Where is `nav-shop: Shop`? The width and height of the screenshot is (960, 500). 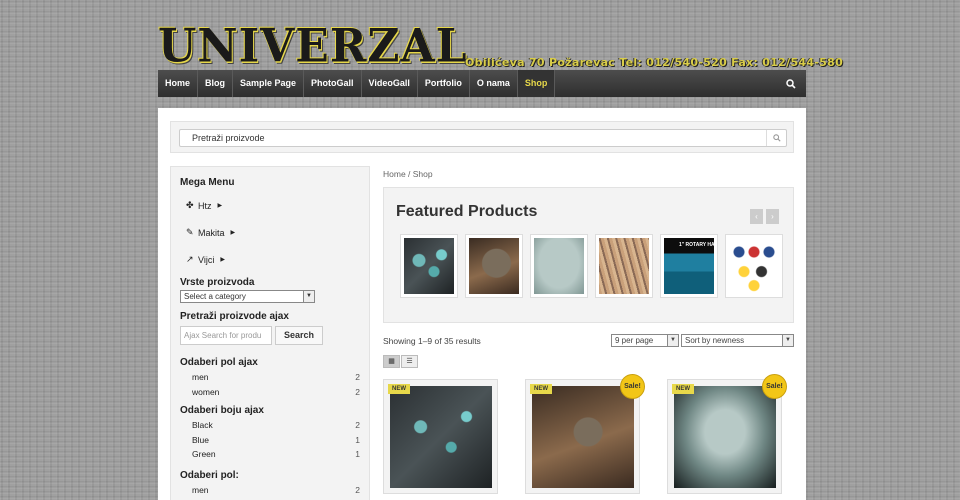
nav-shop: Shop is located at coordinates (536, 83).